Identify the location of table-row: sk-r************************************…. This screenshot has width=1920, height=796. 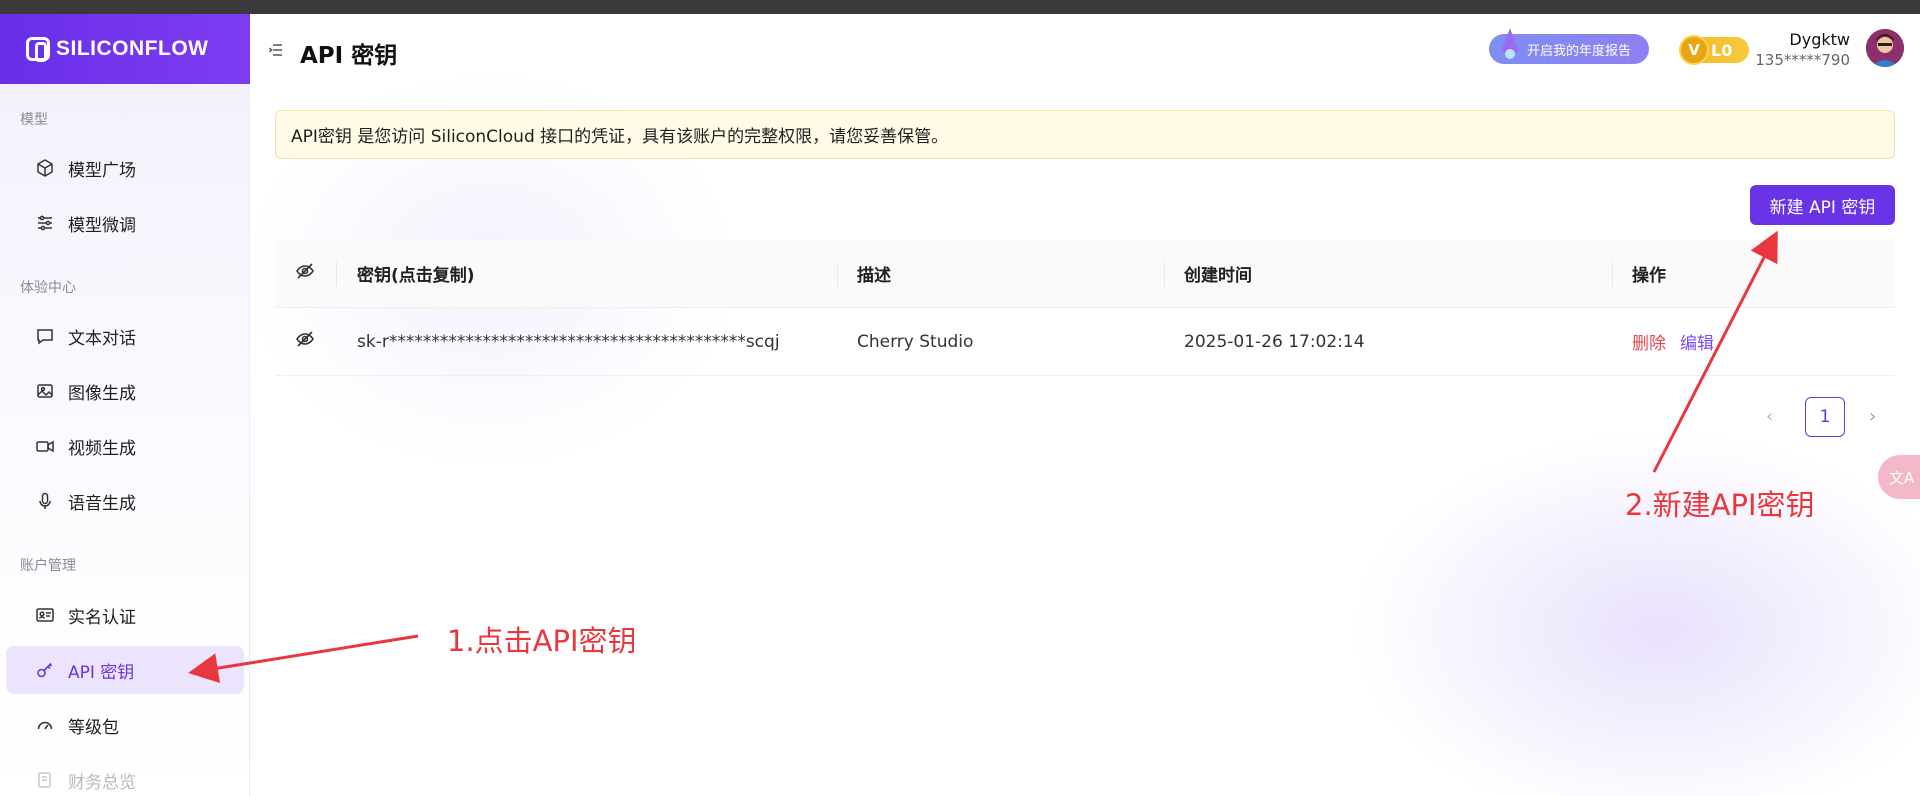
(1085, 342).